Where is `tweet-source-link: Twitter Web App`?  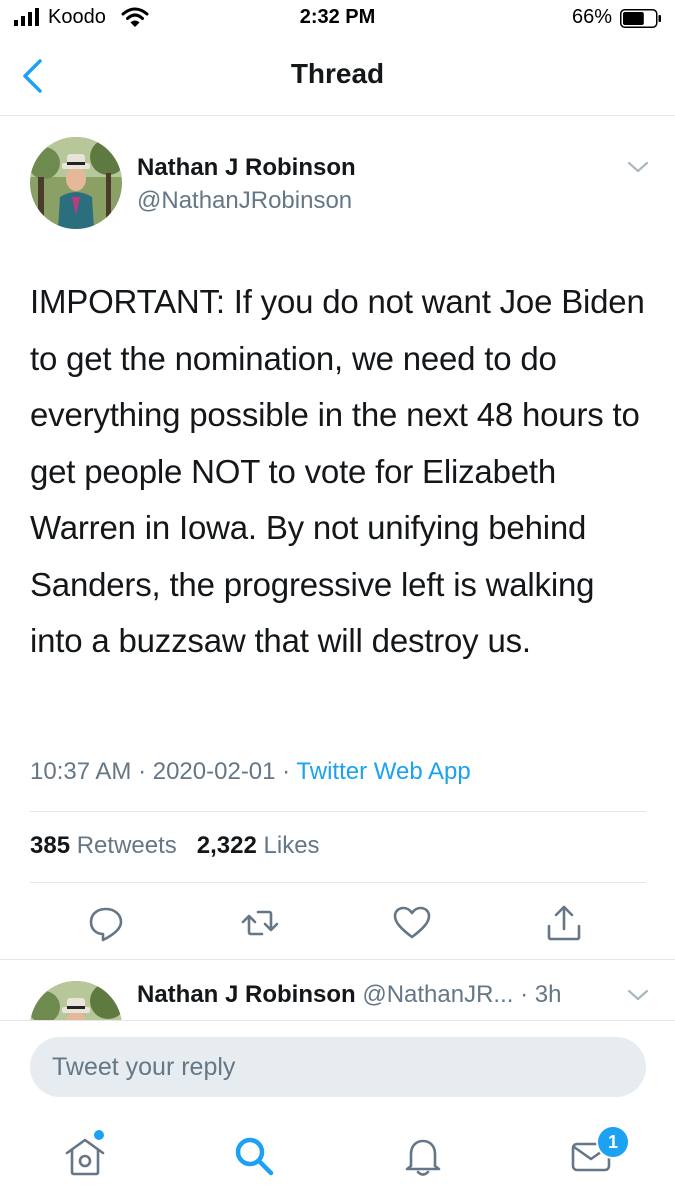
tweet-source-link: Twitter Web App is located at coordinates (383, 771).